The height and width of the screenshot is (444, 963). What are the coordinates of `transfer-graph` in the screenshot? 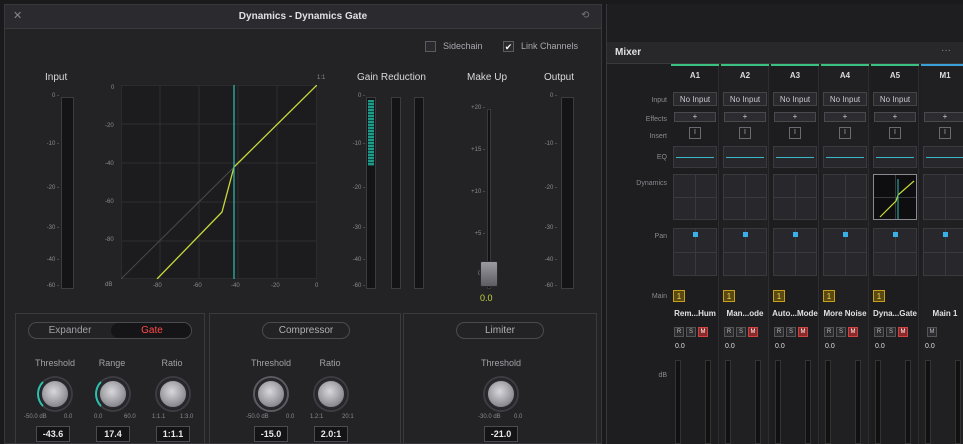 It's located at (219, 182).